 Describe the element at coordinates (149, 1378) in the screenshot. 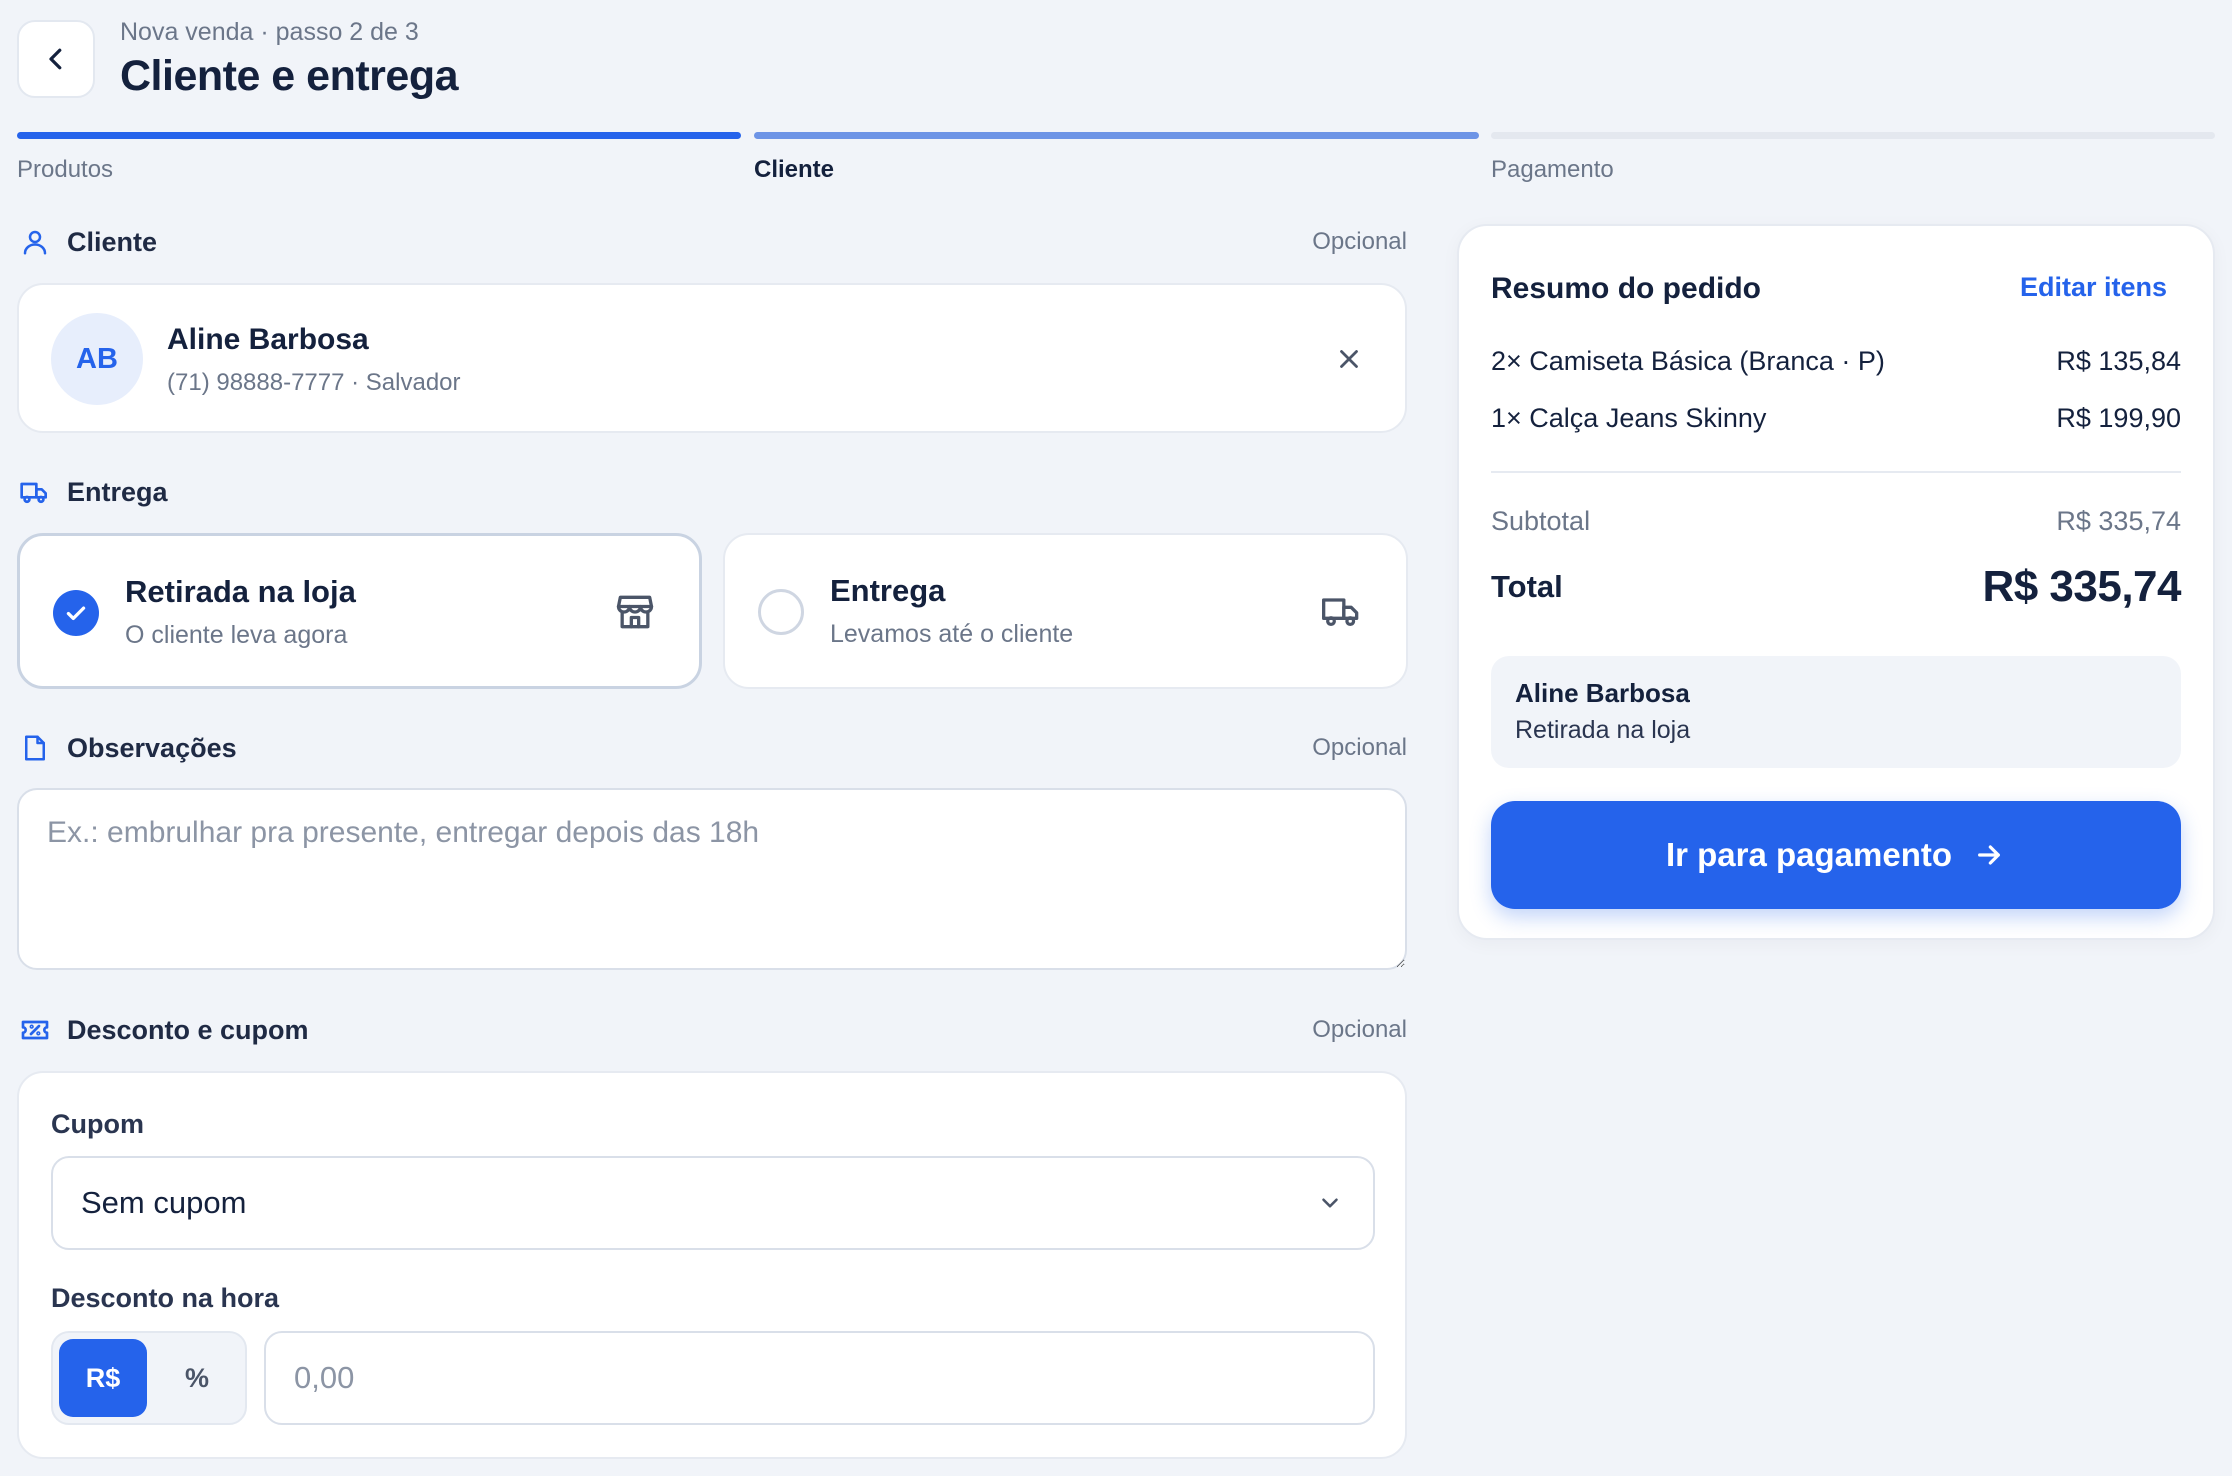

I see `discount-mode-toggle: R$ %` at that location.